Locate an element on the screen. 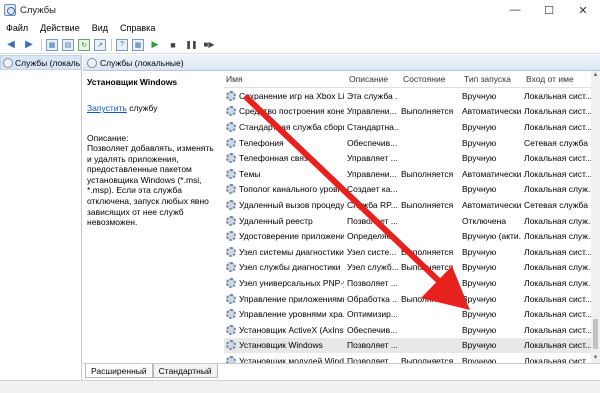 The height and width of the screenshot is (393, 600). scroll-up-icon: ▲ is located at coordinates (595, 75).